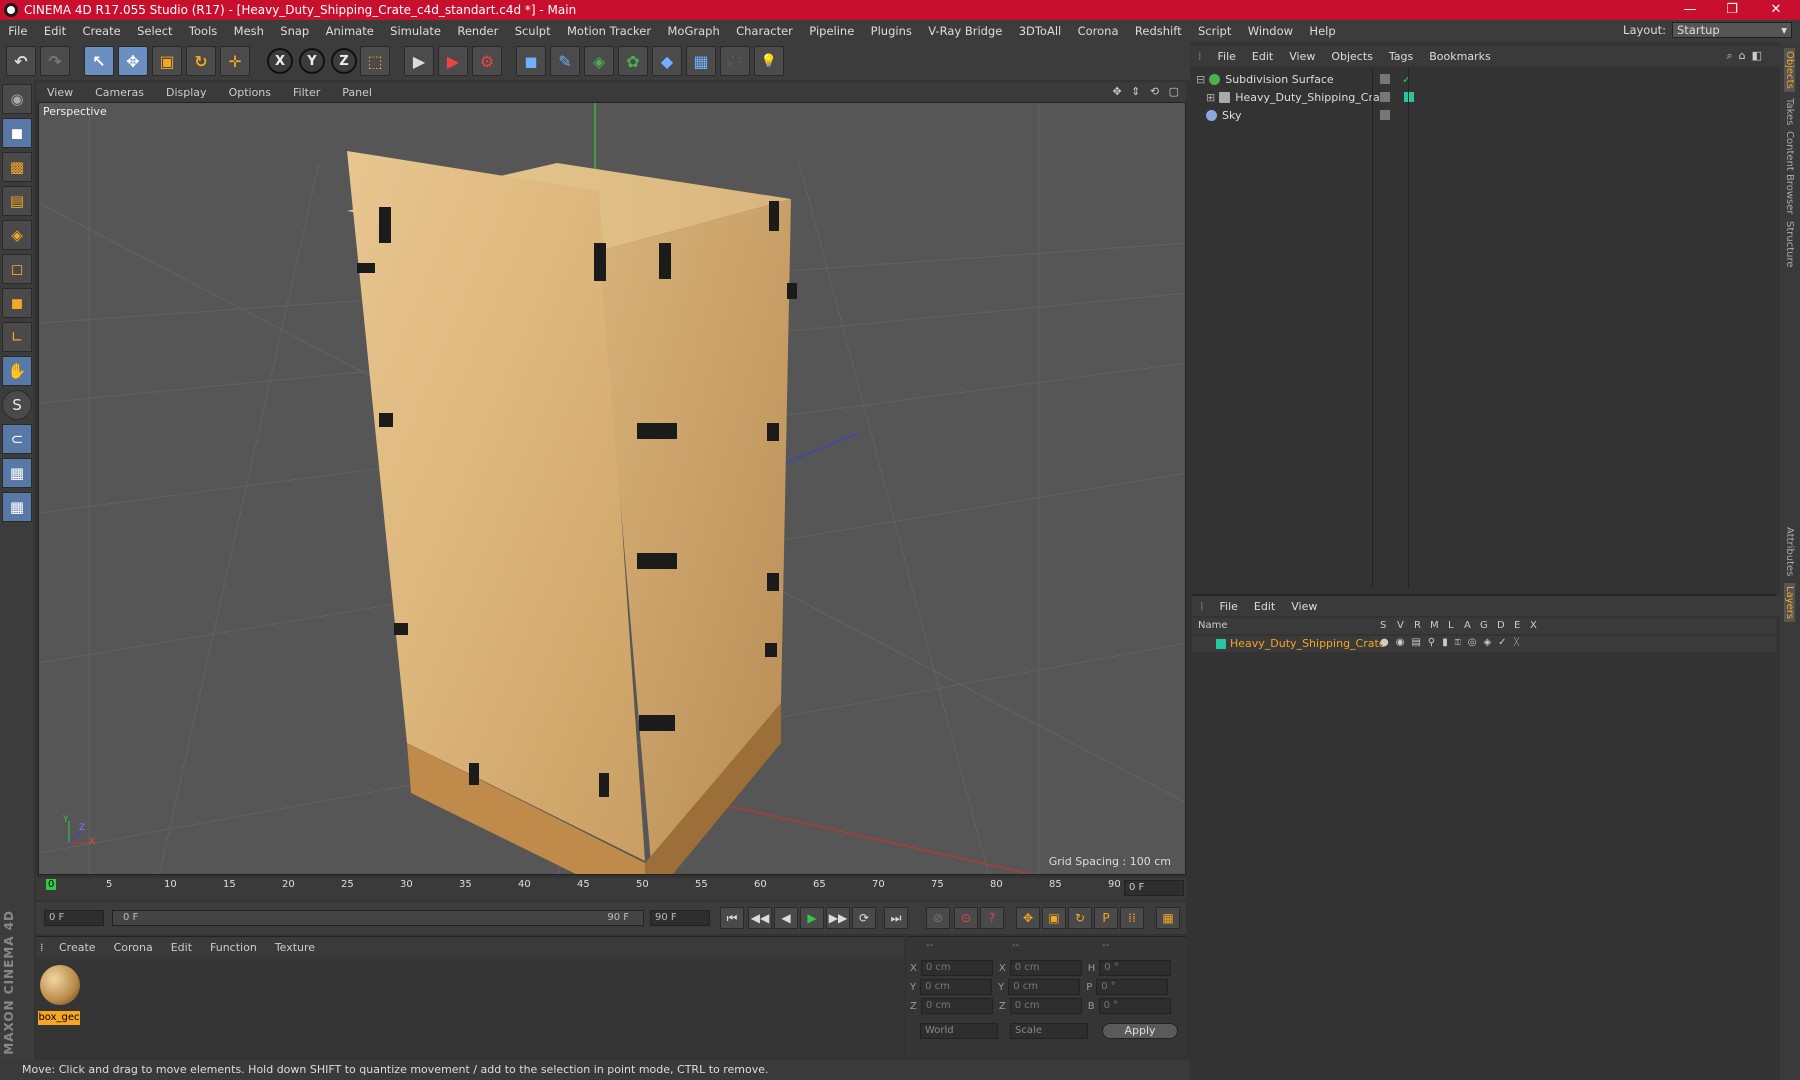 The image size is (1800, 1080). What do you see at coordinates (17, 303) in the screenshot?
I see `polygons-mode-icon: ◼` at bounding box center [17, 303].